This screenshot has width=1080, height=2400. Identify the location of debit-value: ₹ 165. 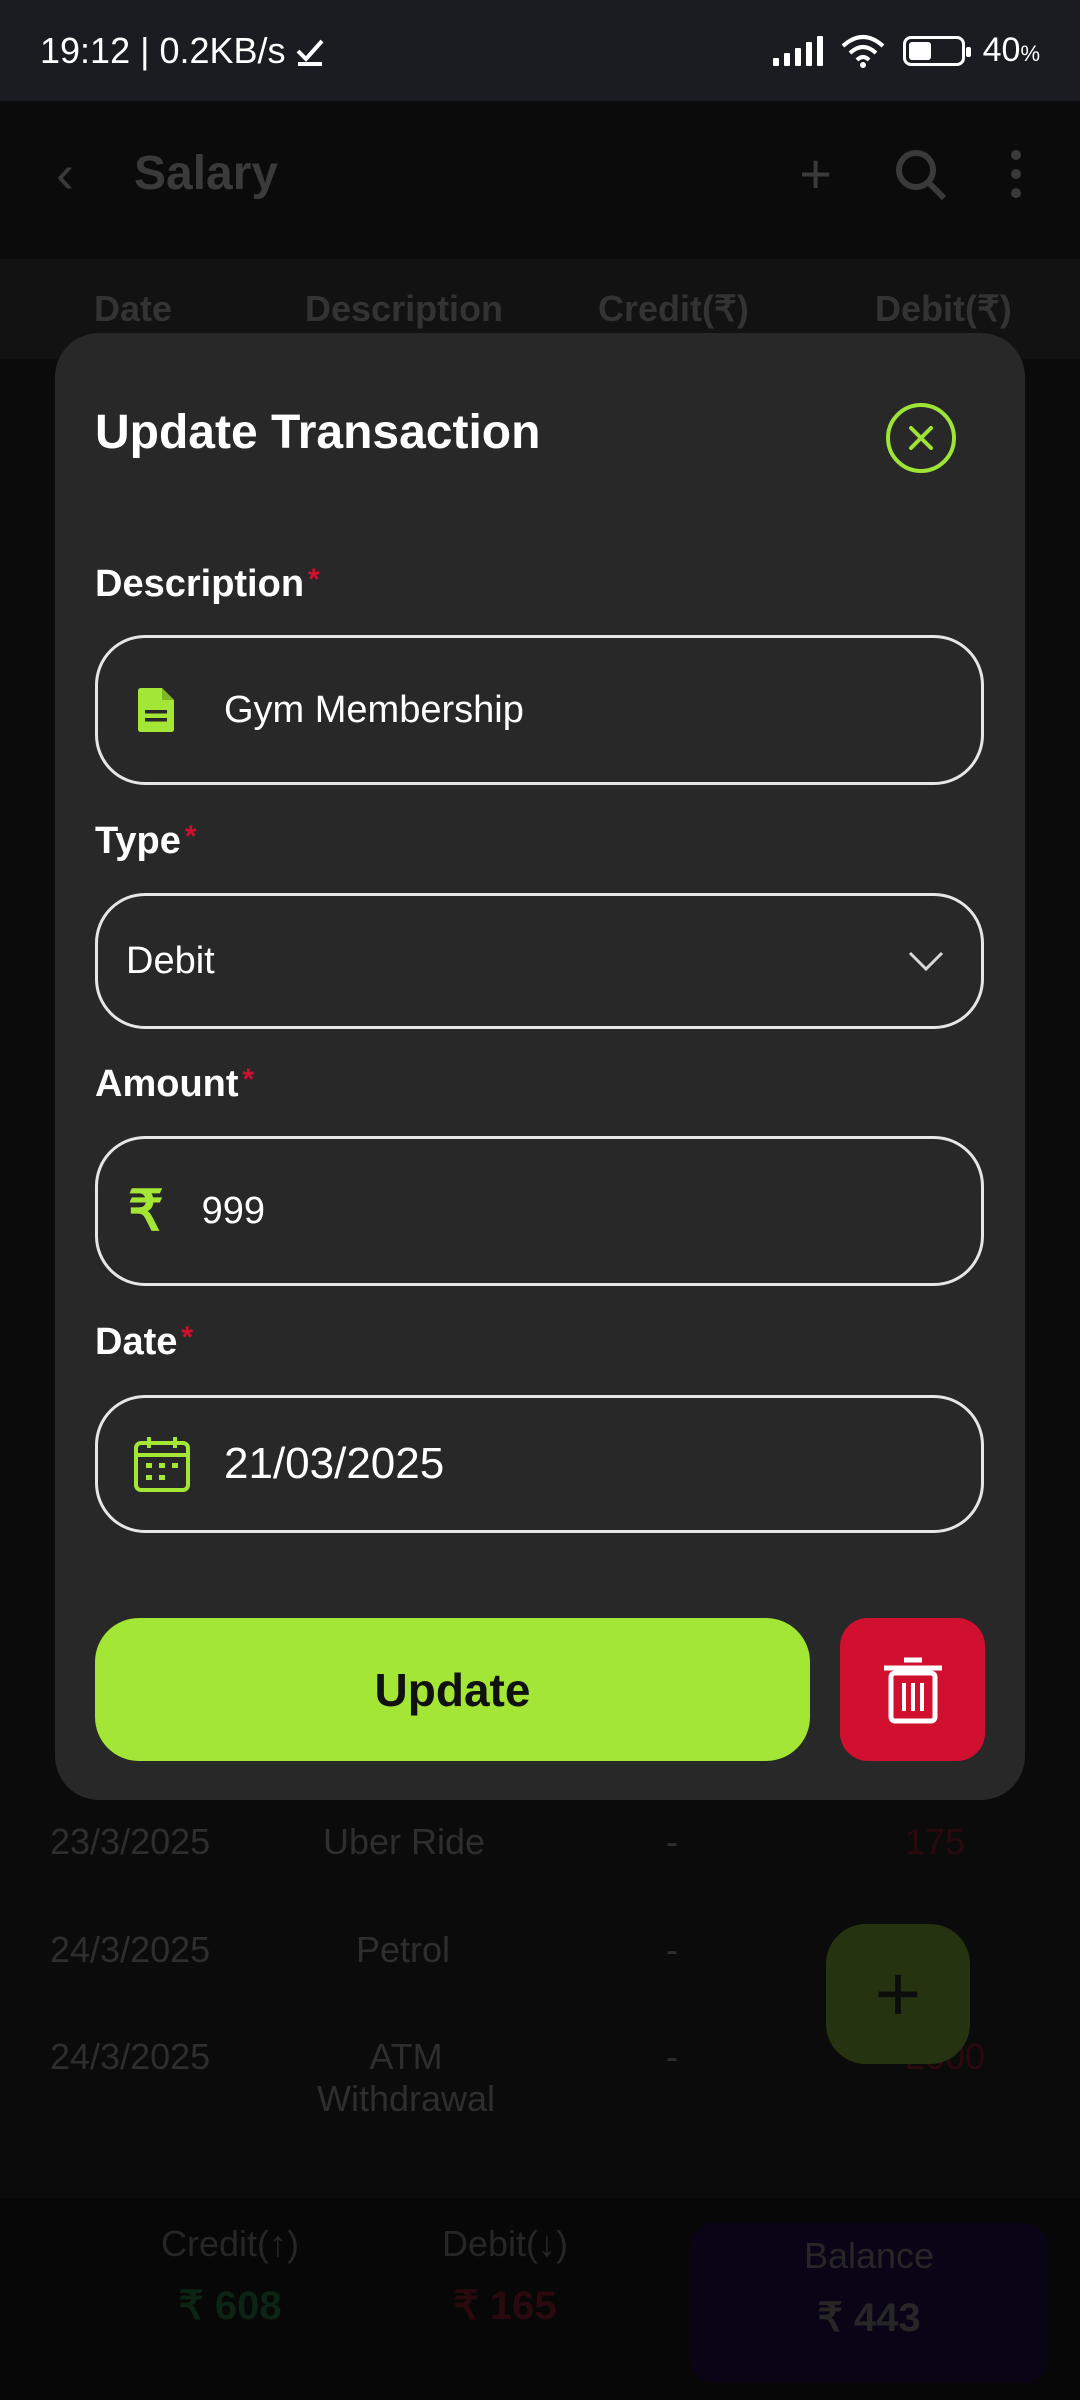
(505, 2306).